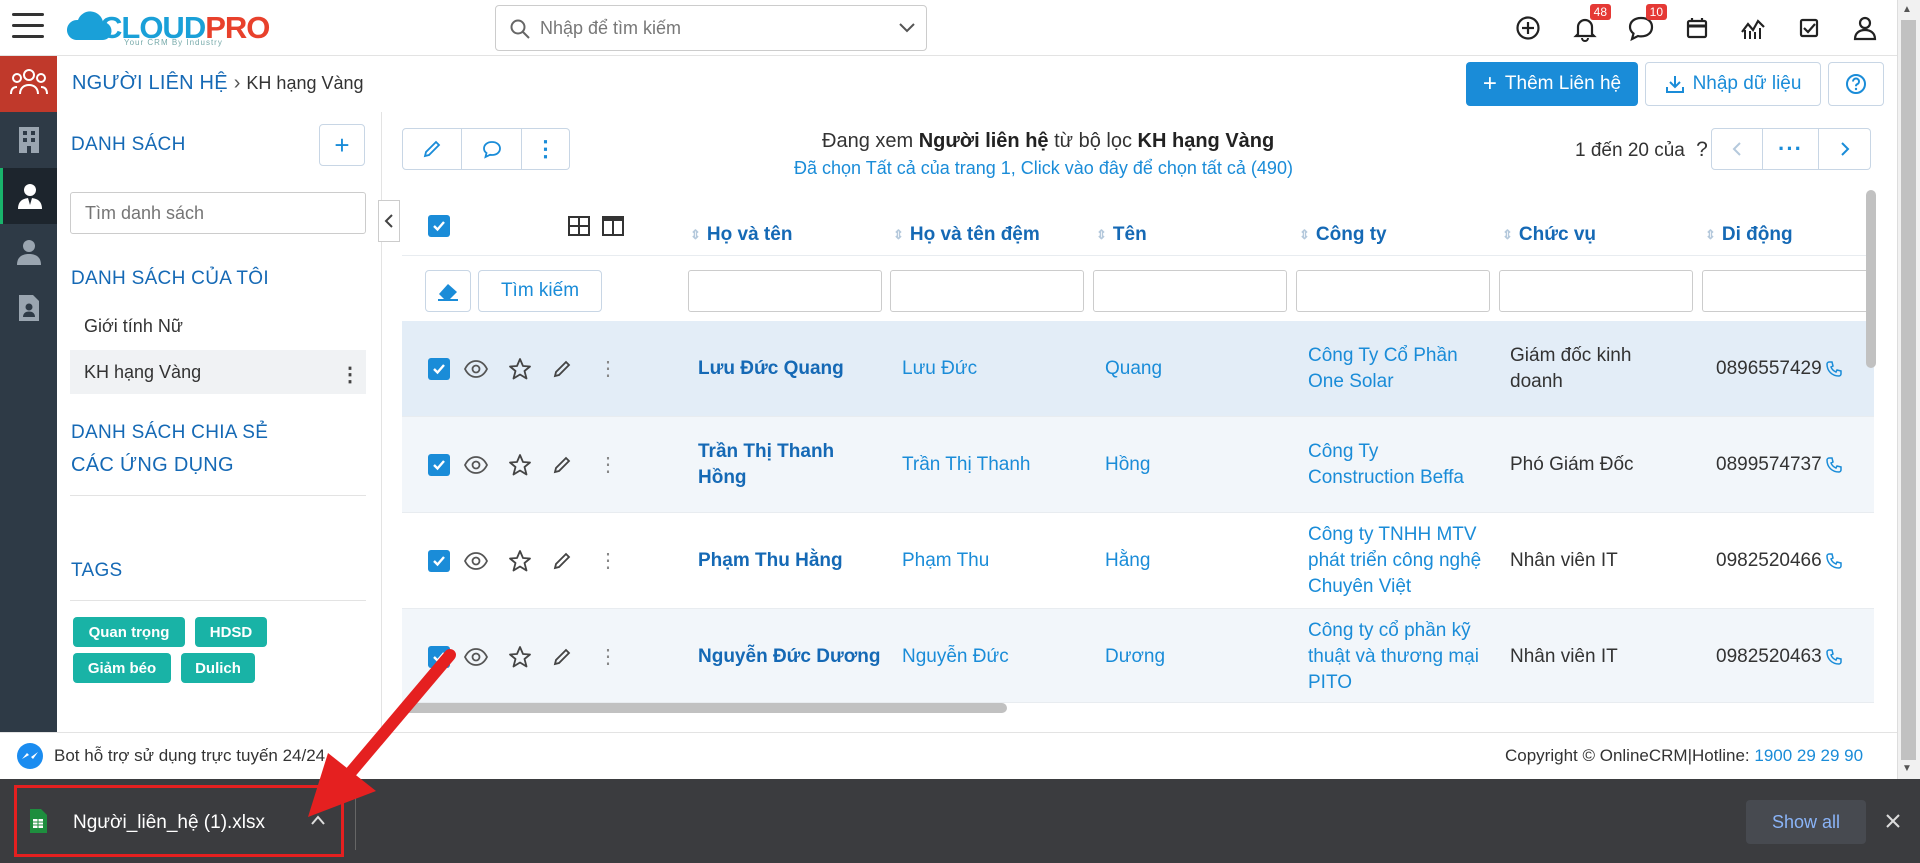  What do you see at coordinates (793, 655) in the screenshot?
I see `cell-fullname: Nguyễn Đức Dương` at bounding box center [793, 655].